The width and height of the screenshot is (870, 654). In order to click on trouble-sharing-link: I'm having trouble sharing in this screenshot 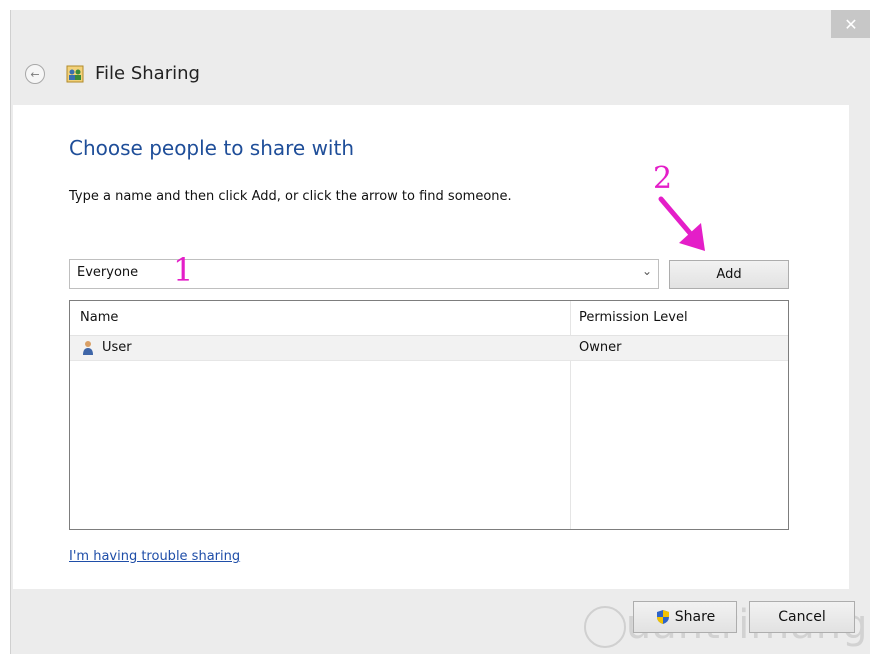, I will do `click(154, 556)`.